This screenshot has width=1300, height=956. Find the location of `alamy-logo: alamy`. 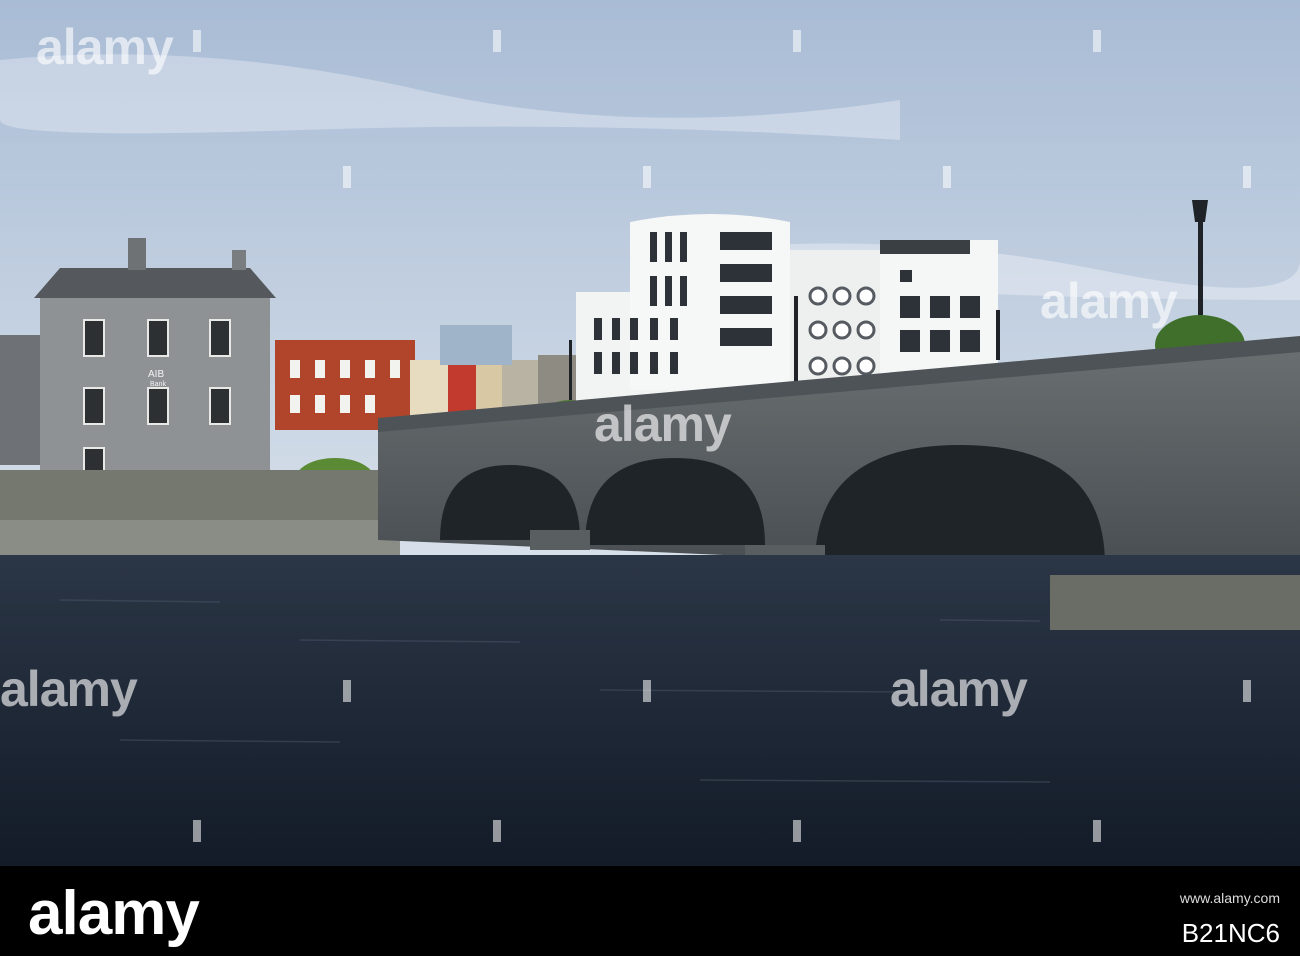

alamy-logo: alamy is located at coordinates (114, 913).